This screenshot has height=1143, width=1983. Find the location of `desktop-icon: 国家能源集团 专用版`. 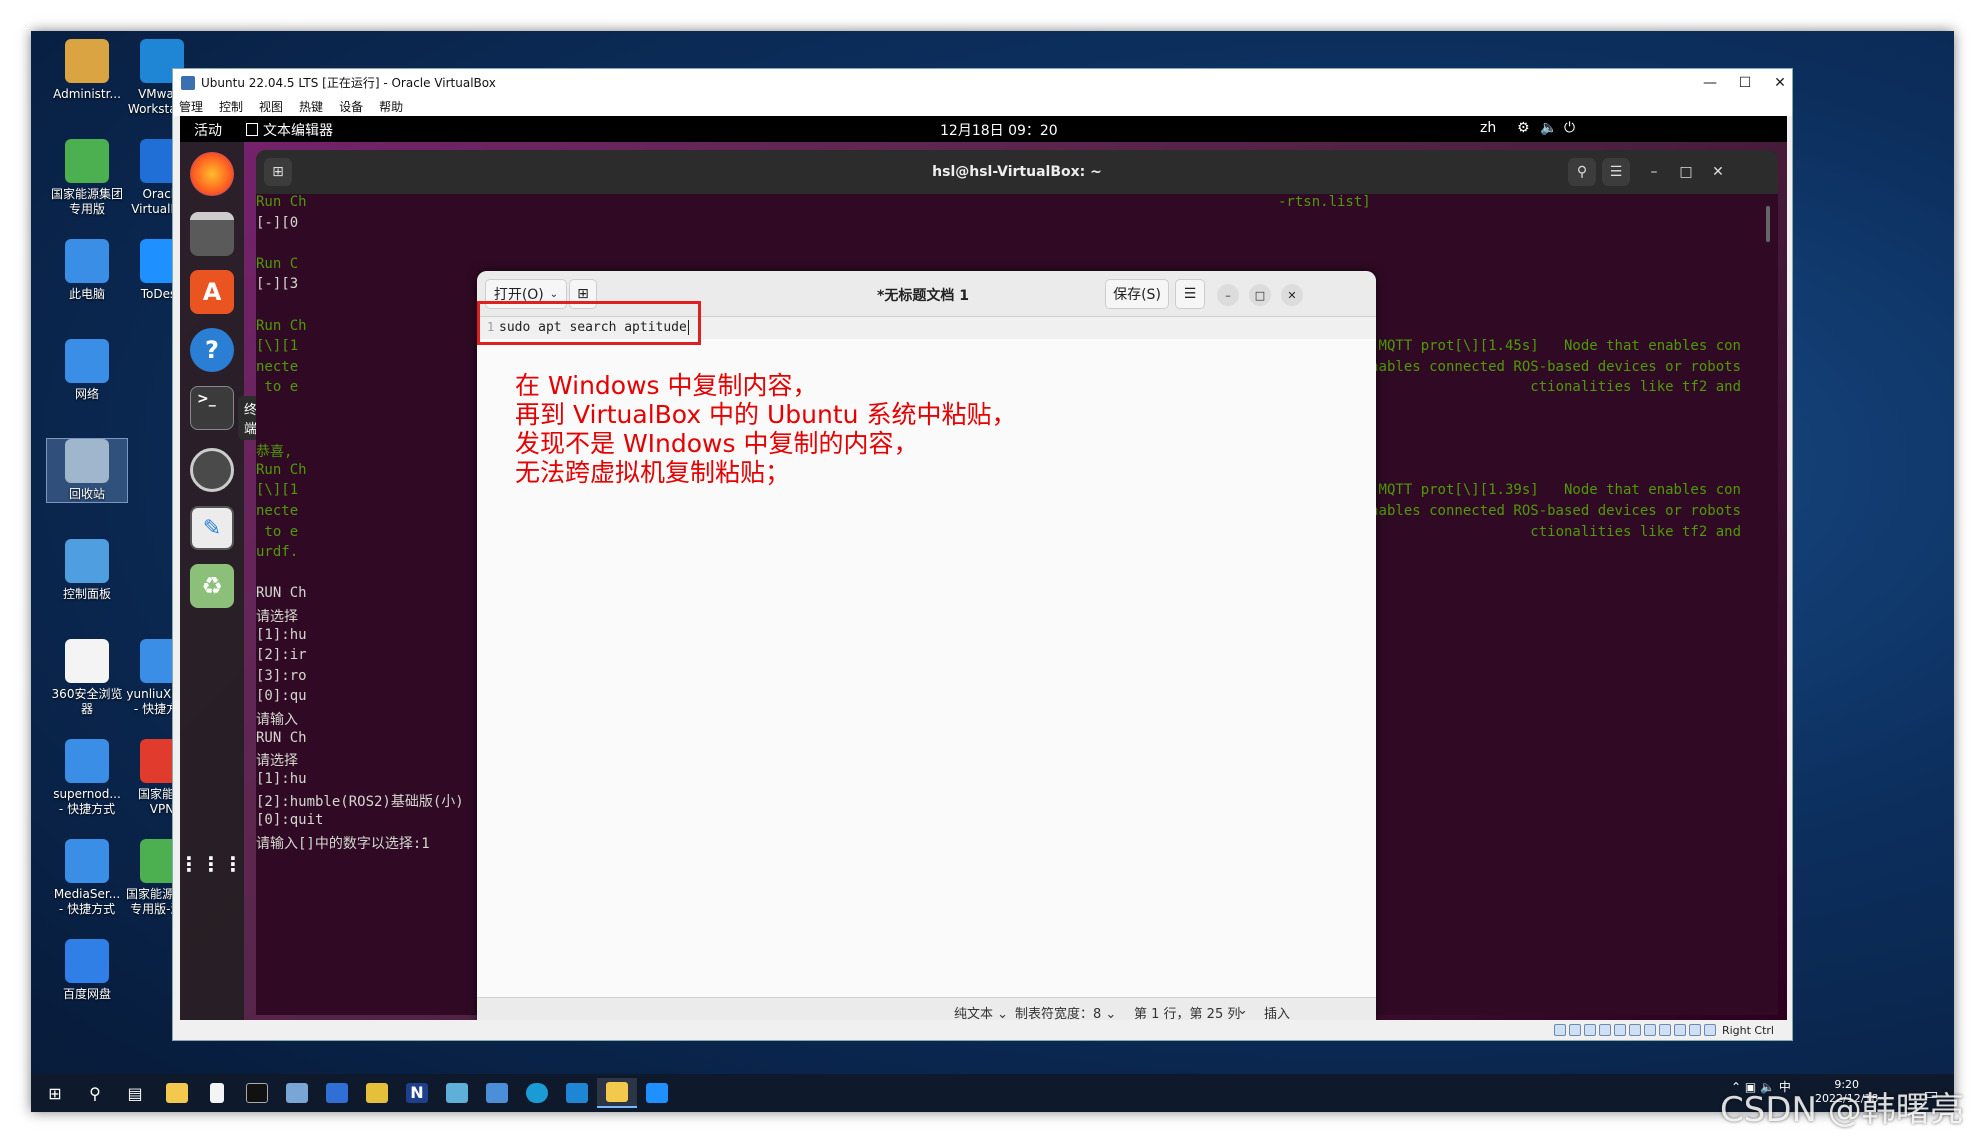

desktop-icon: 国家能源集团 专用版 is located at coordinates (87, 178).